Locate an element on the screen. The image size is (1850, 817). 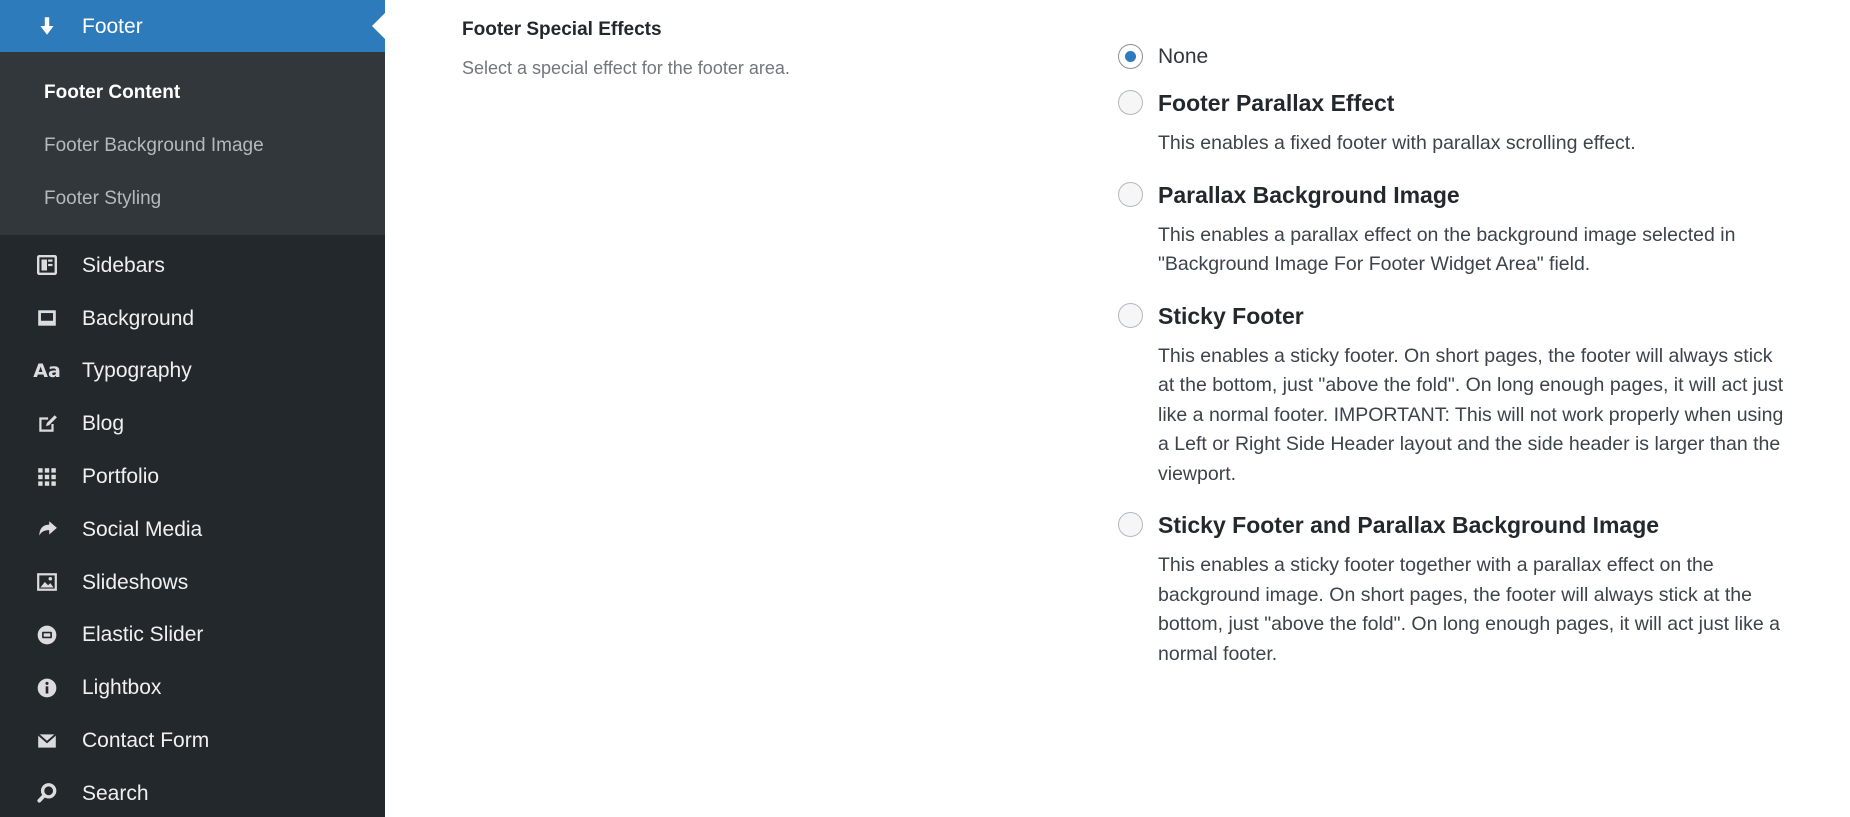
field-title: Footer Special Effects is located at coordinates (562, 29).